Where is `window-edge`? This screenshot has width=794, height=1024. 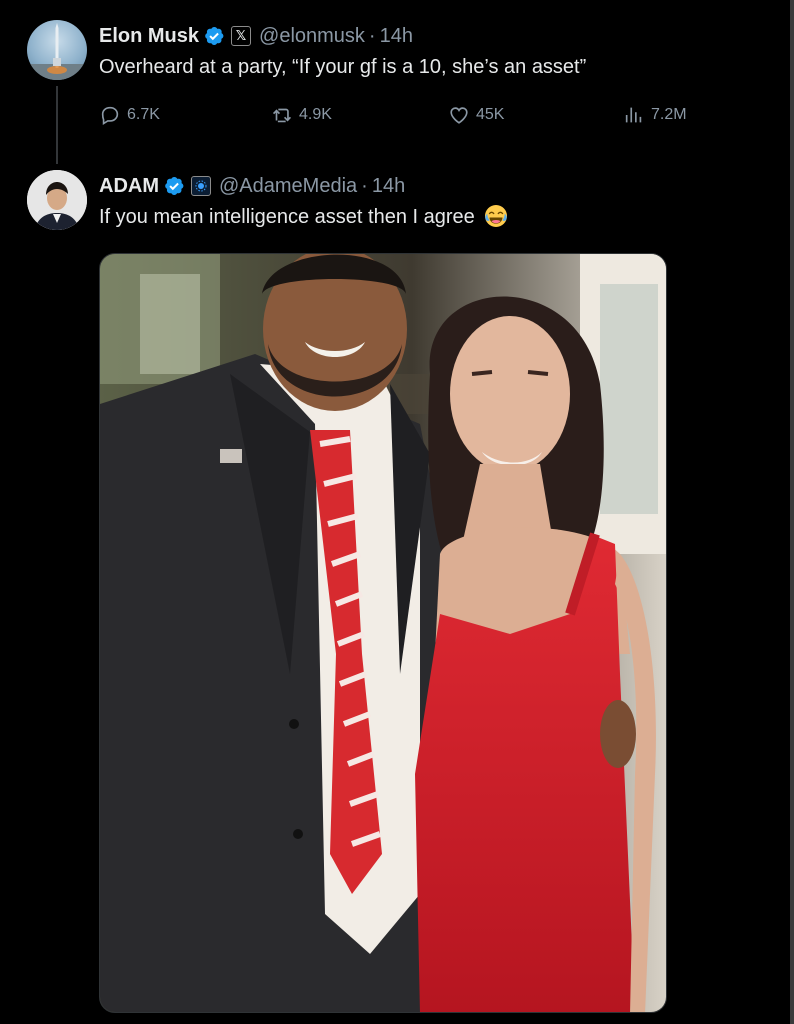 window-edge is located at coordinates (792, 512).